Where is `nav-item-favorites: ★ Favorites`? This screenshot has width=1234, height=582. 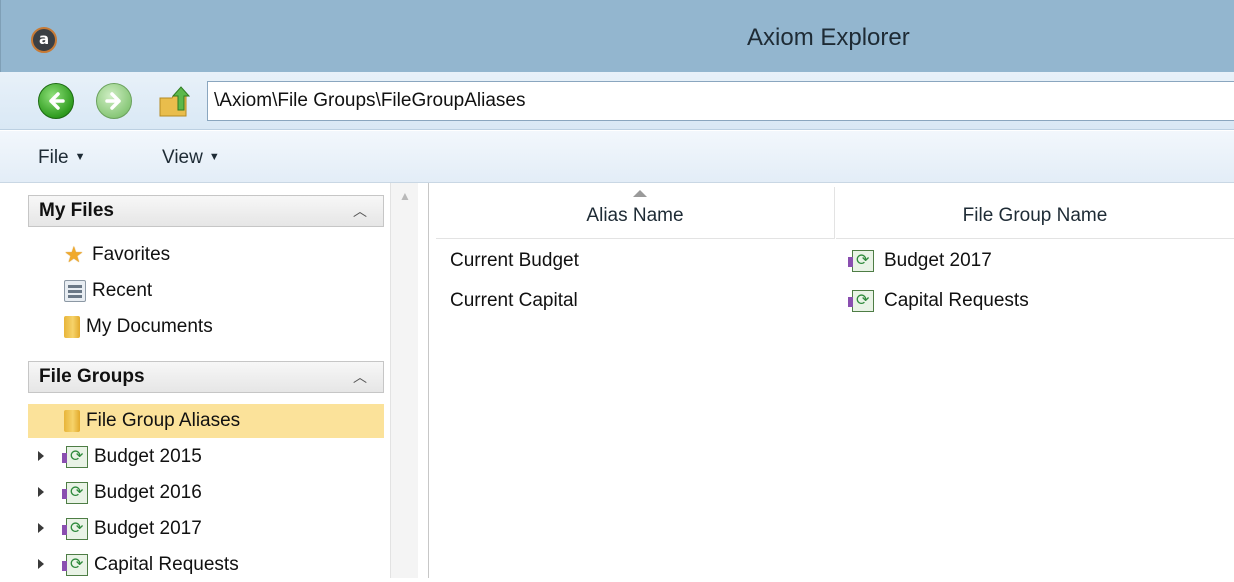 nav-item-favorites: ★ Favorites is located at coordinates (117, 255).